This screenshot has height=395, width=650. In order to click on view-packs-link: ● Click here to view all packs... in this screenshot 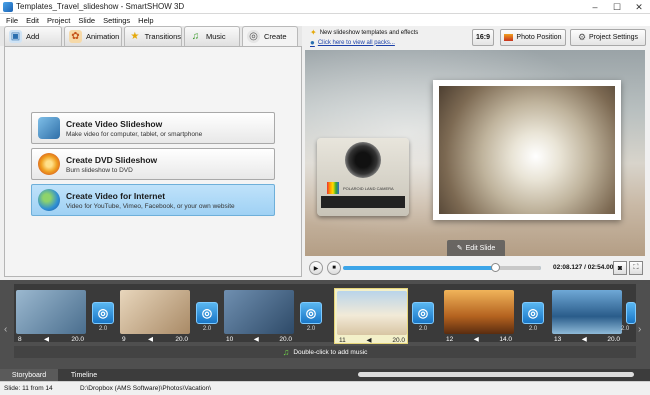, I will do `click(352, 42)`.